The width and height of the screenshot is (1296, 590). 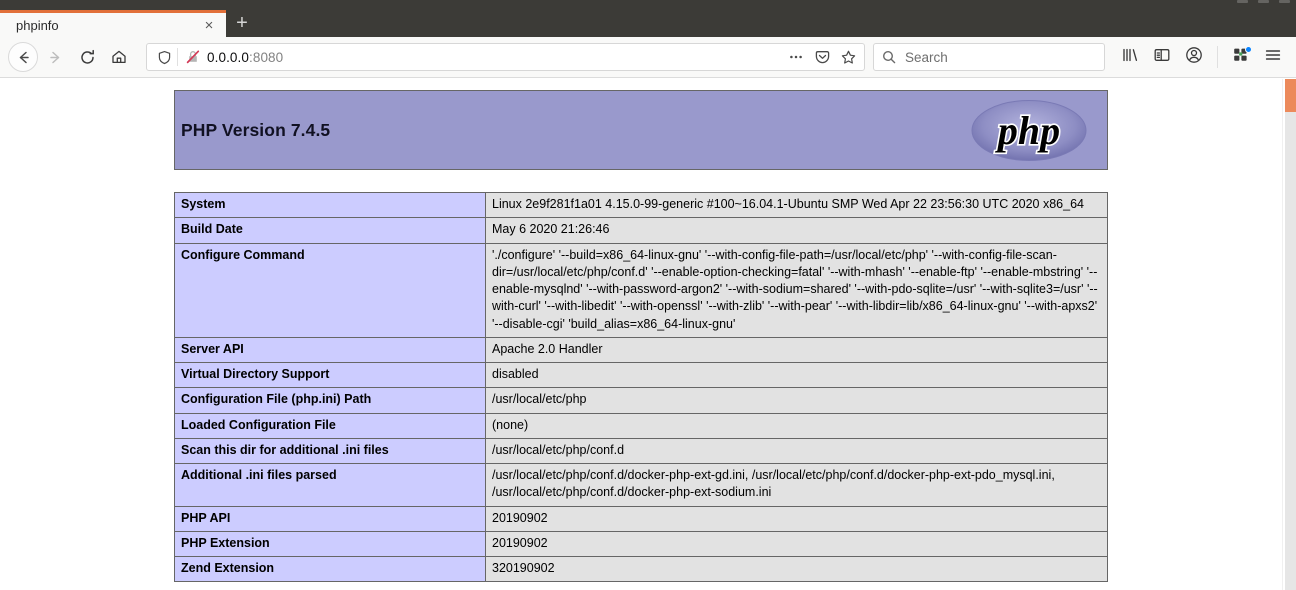 I want to click on row-value: disabled, so click(x=796, y=375).